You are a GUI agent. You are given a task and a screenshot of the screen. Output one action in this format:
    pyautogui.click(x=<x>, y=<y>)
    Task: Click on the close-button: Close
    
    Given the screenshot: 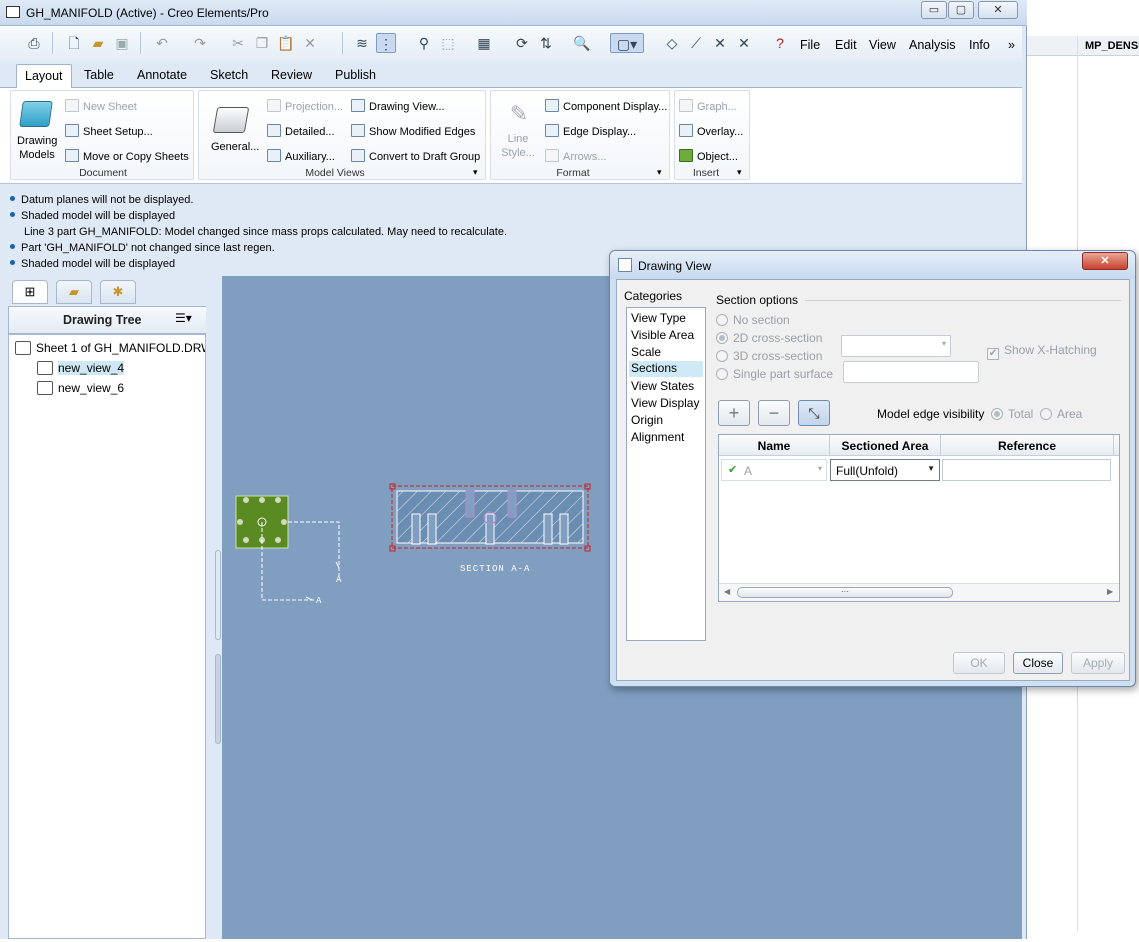 What is the action you would take?
    pyautogui.click(x=1038, y=663)
    